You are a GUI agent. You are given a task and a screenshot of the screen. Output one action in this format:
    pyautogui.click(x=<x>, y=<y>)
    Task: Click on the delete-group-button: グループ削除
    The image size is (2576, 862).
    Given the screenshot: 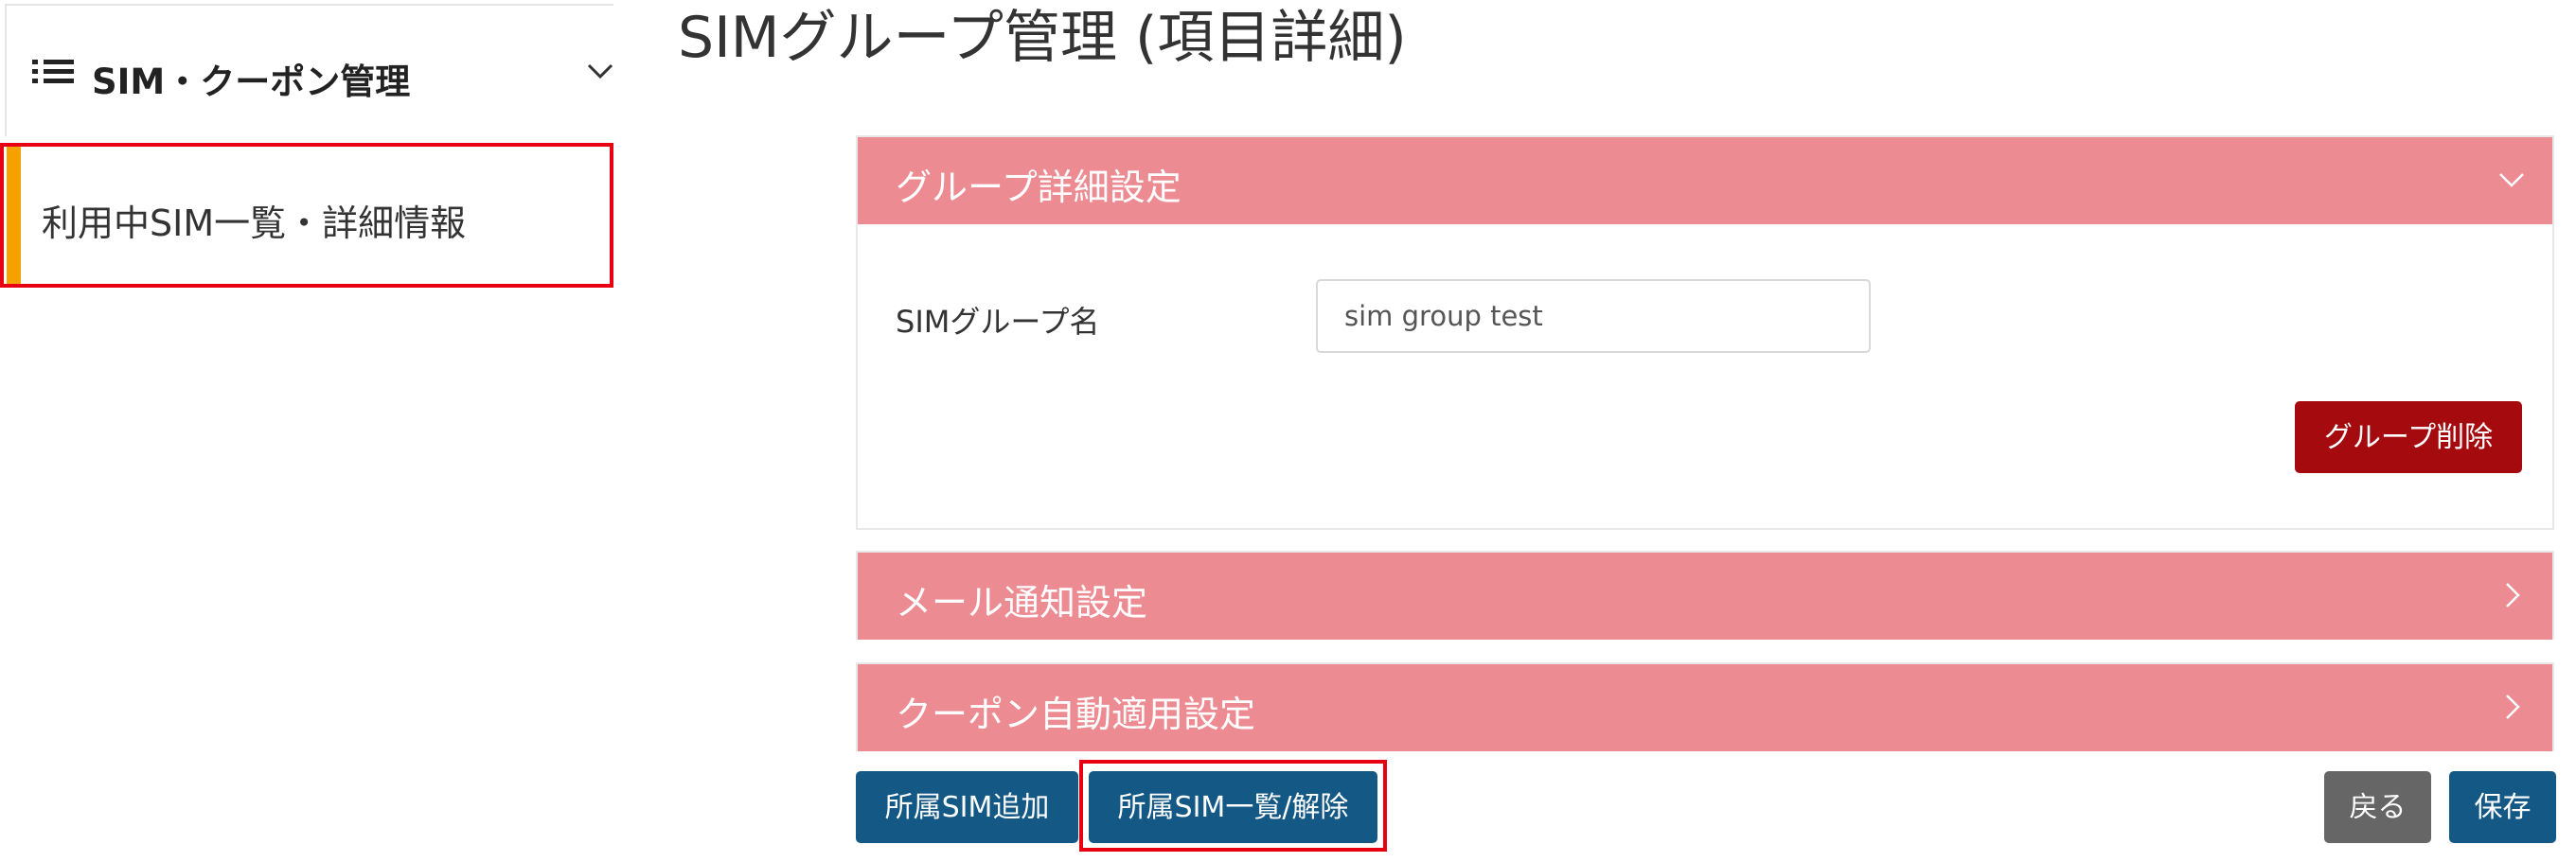 What is the action you would take?
    pyautogui.click(x=2409, y=437)
    